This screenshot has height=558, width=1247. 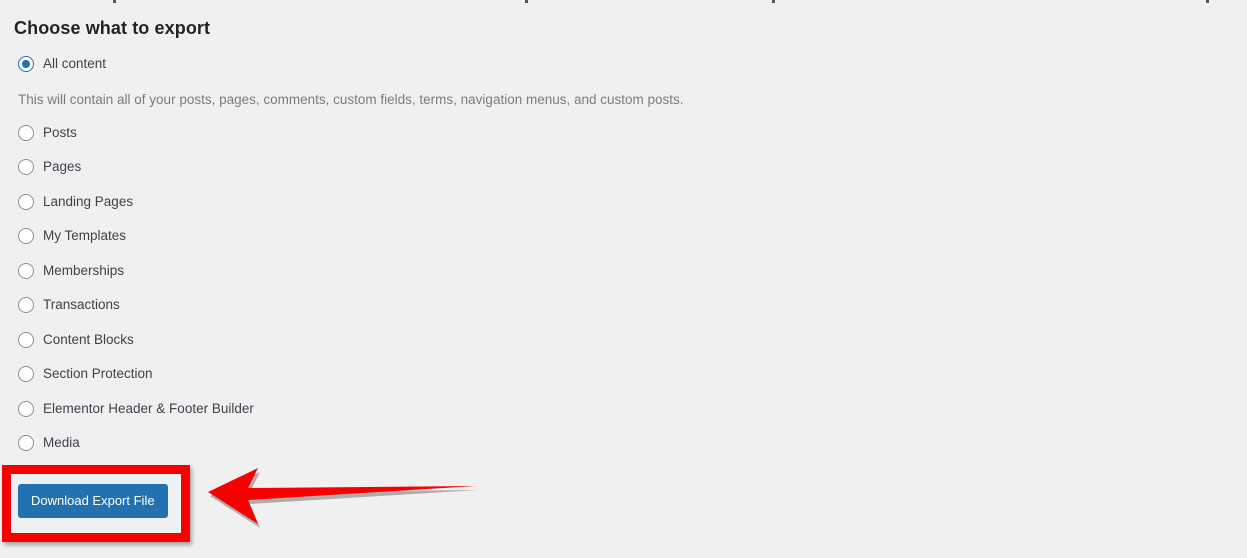 I want to click on option-label: Memberships, so click(x=84, y=270).